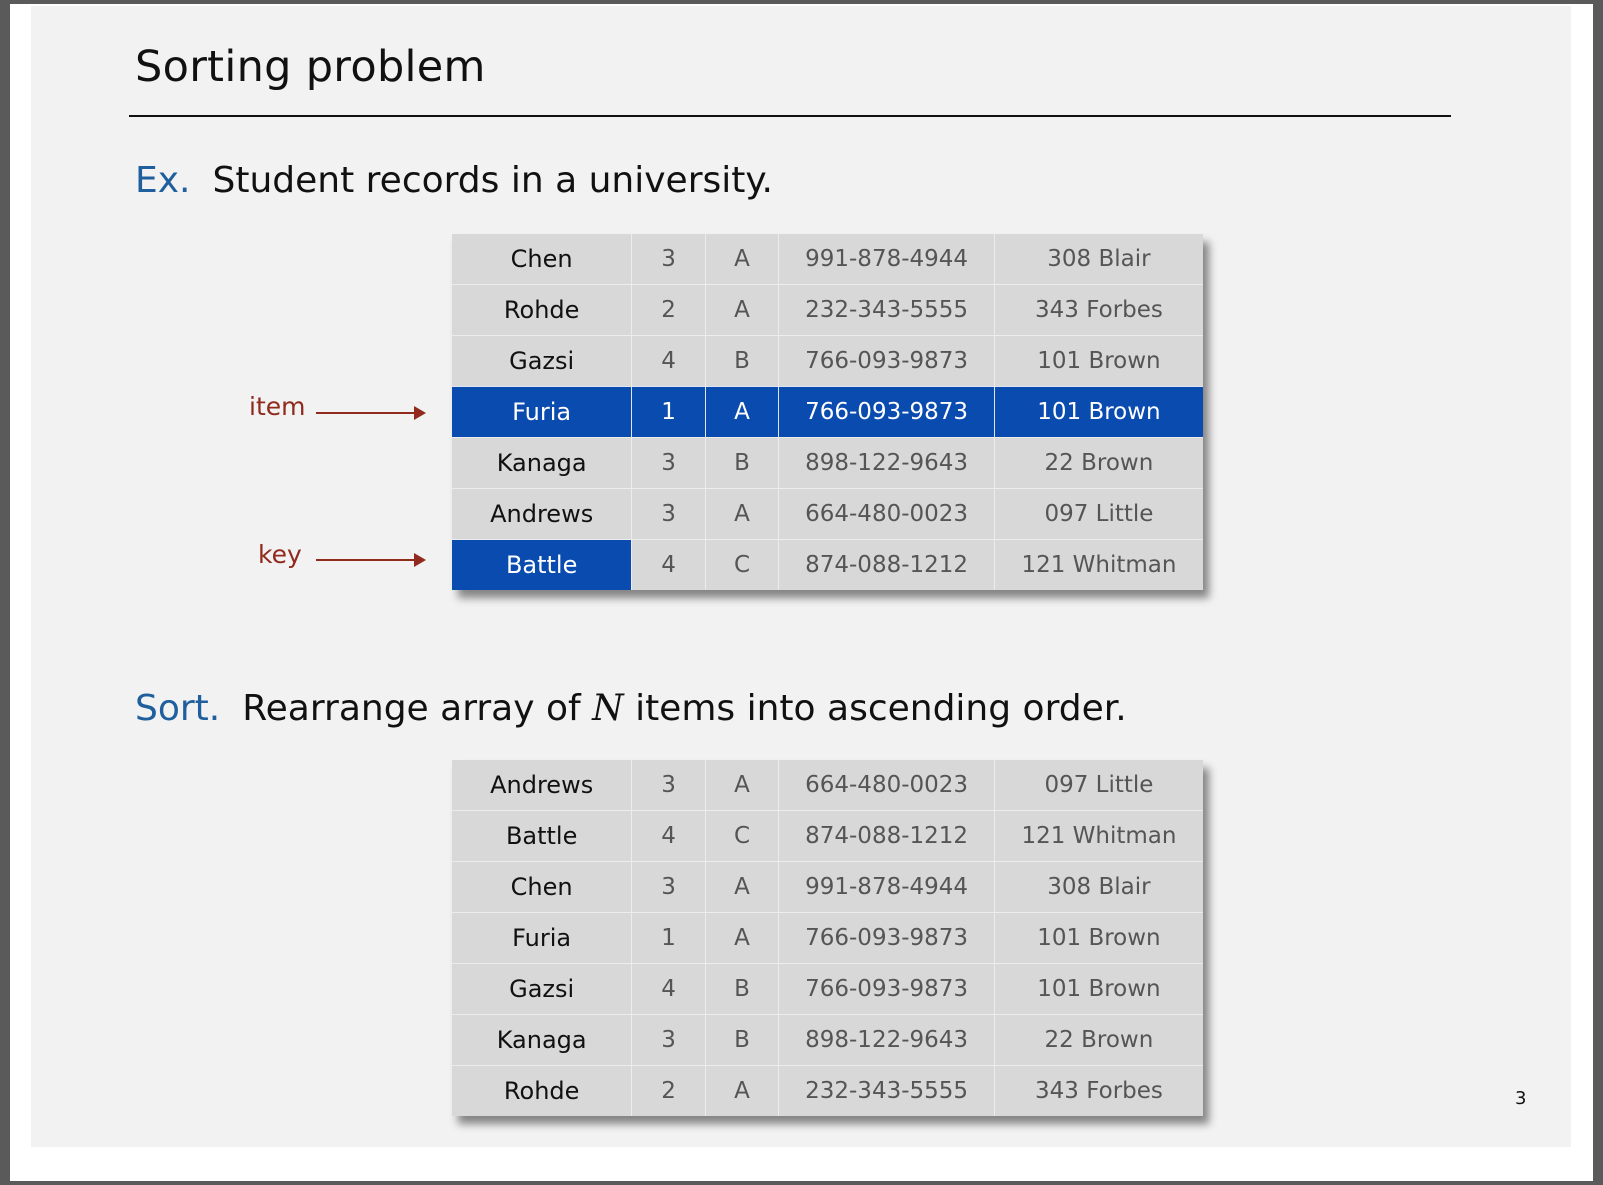 The width and height of the screenshot is (1603, 1185). What do you see at coordinates (310, 67) in the screenshot?
I see `slide-title: Sorting problem` at bounding box center [310, 67].